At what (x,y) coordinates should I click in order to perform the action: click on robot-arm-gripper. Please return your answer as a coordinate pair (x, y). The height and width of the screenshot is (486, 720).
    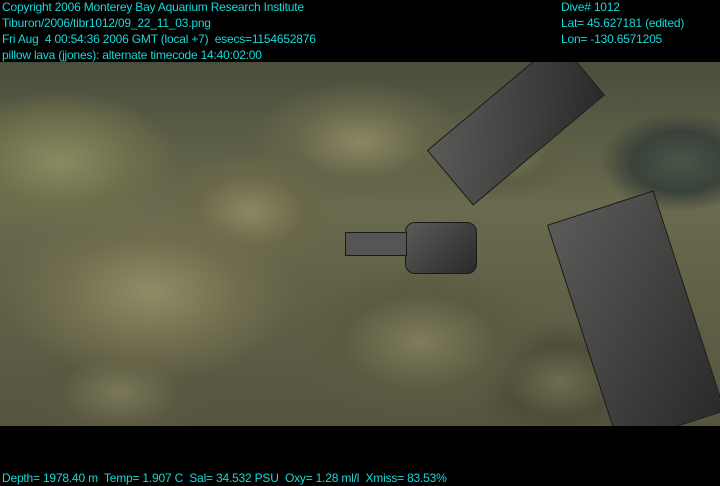
    Looking at the image, I should click on (376, 244).